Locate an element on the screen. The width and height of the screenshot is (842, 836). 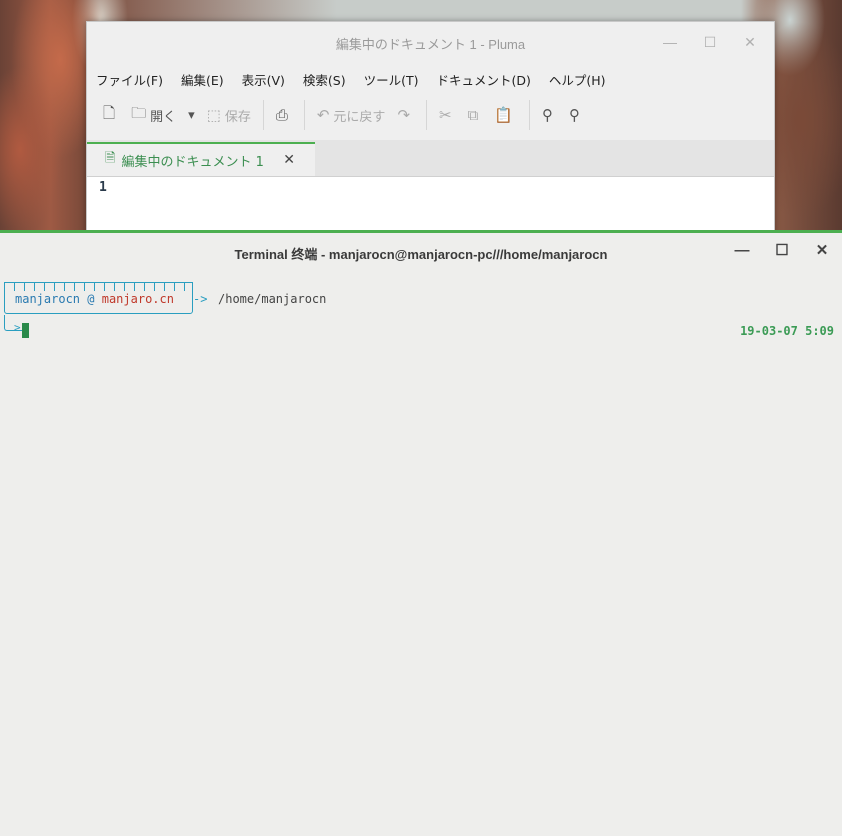
menu-file: ファイル(F) is located at coordinates (129, 79).